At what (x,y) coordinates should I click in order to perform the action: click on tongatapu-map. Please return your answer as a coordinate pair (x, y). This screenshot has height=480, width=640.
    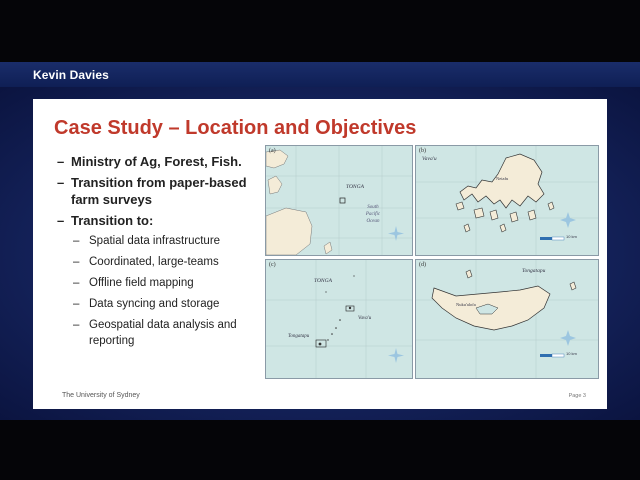
    Looking at the image, I should click on (507, 319).